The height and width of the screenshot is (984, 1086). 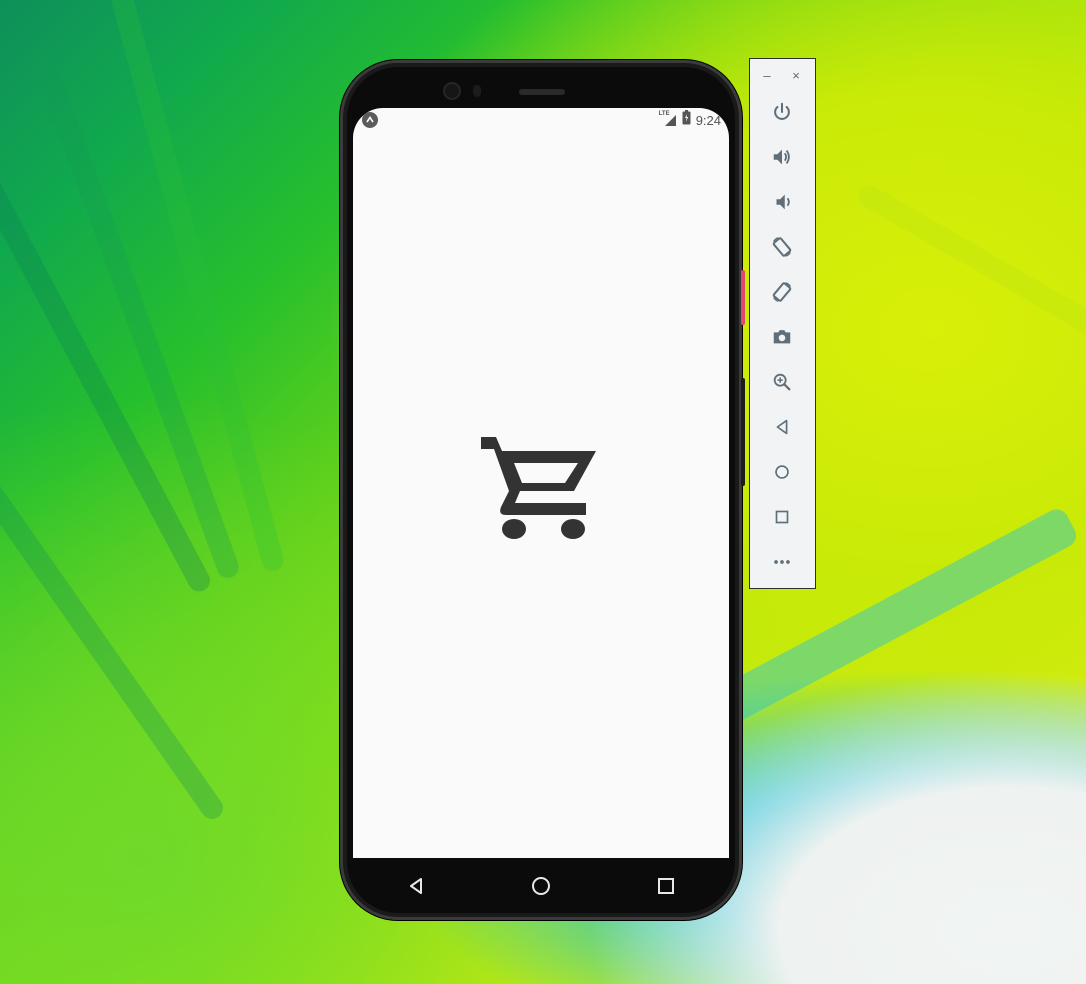 What do you see at coordinates (370, 120) in the screenshot?
I see `notification-icon` at bounding box center [370, 120].